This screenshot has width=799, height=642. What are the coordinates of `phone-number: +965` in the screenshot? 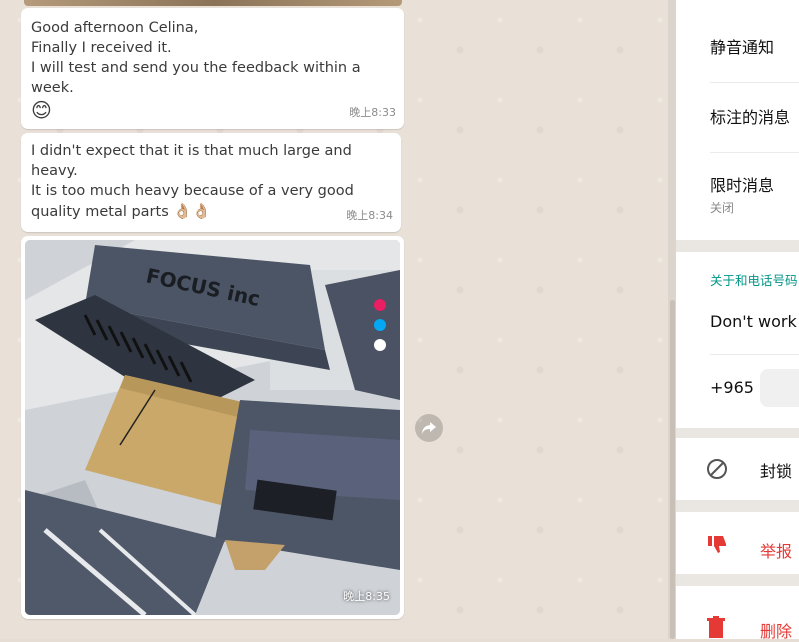 It's located at (732, 387).